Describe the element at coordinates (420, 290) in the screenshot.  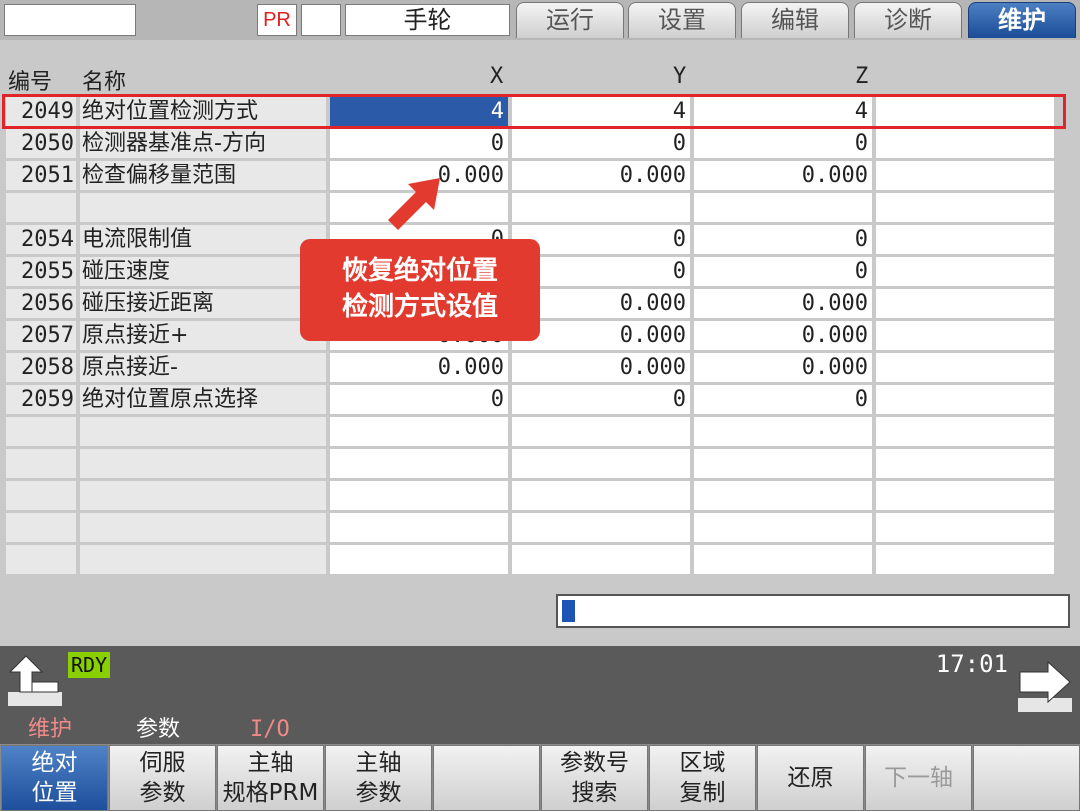
I see `annotation-callout: 恢复绝对位置 检测方式设值` at that location.